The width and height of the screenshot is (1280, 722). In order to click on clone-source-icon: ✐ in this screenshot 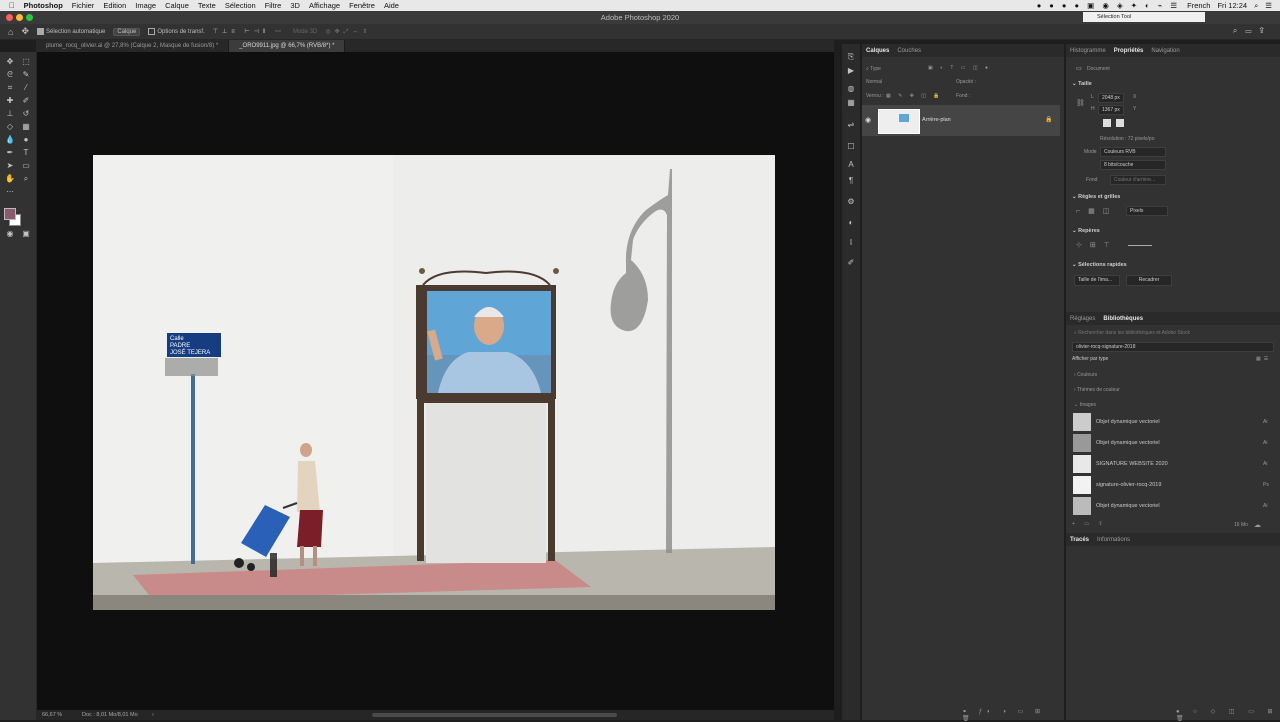, I will do `click(851, 262)`.